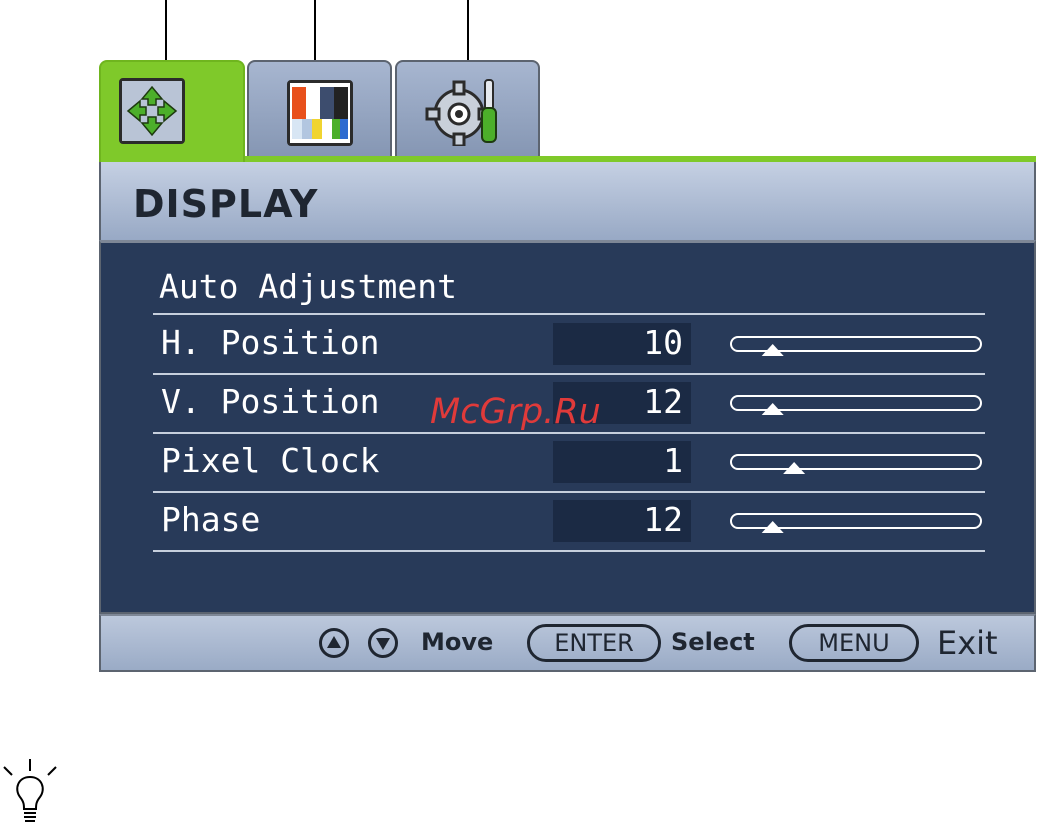  I want to click on tab-system, so click(467, 108).